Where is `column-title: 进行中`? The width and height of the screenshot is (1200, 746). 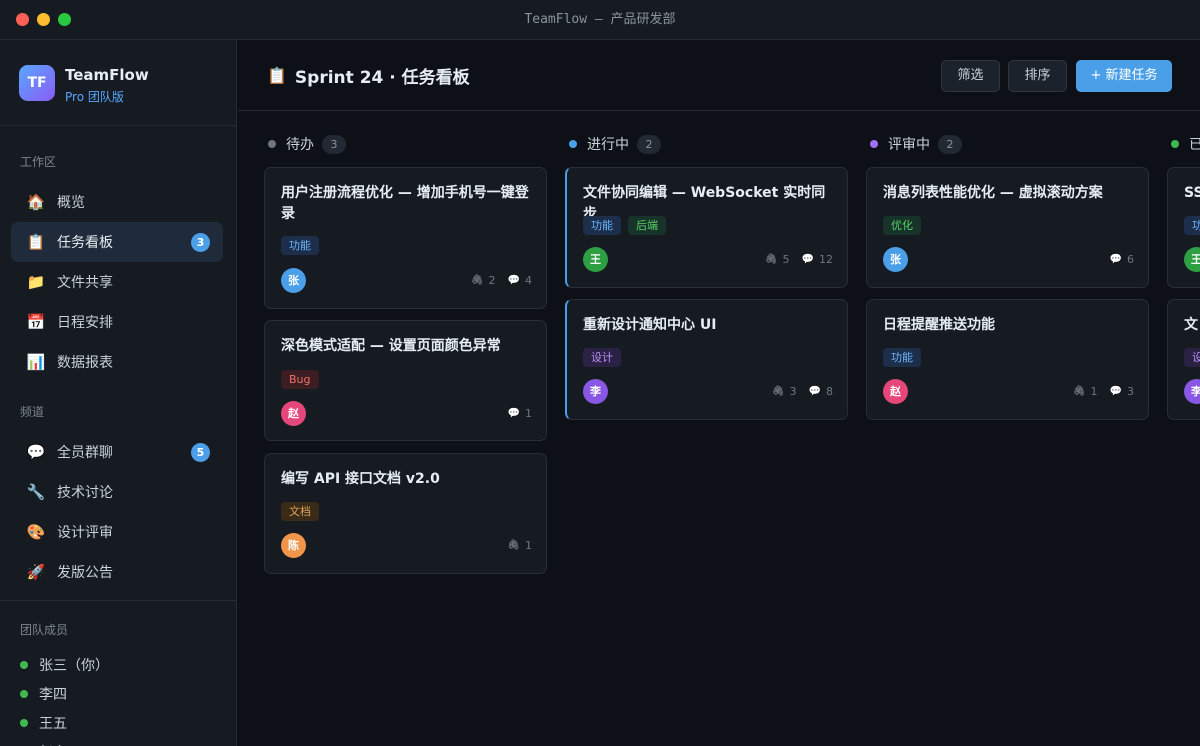 column-title: 进行中 is located at coordinates (608, 145).